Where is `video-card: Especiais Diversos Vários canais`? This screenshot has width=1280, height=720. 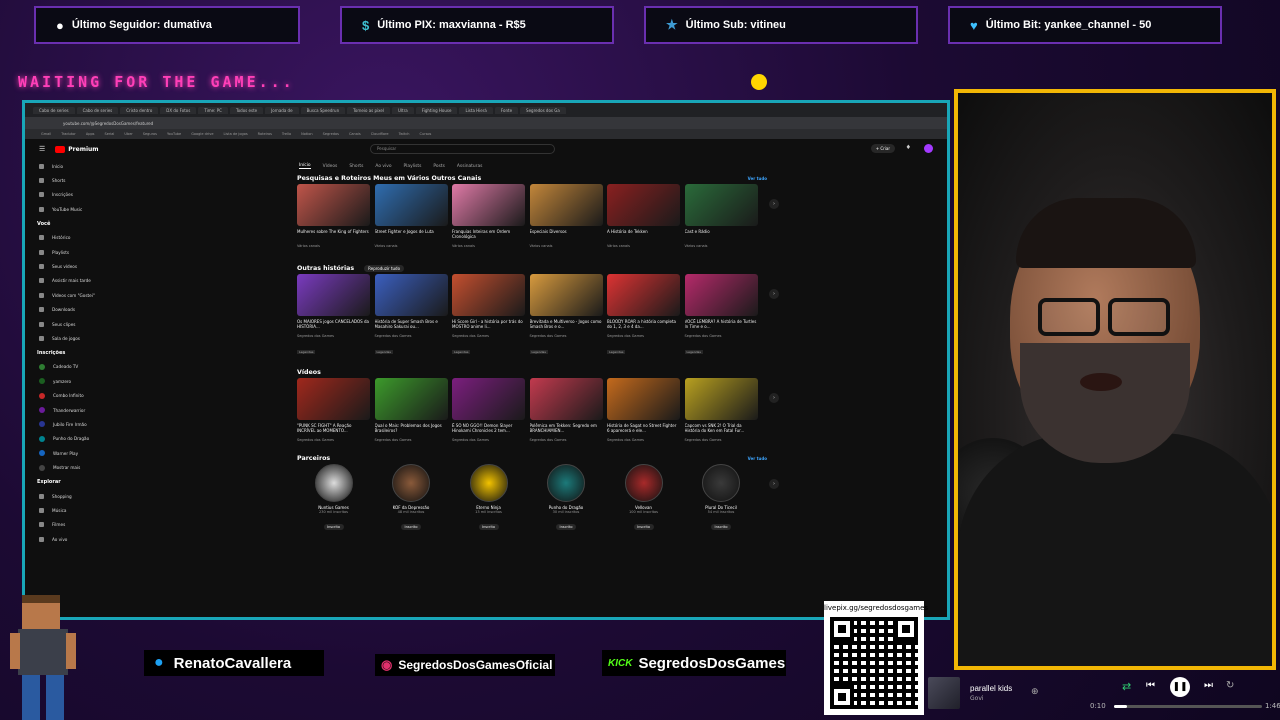 video-card: Especiais Diversos Vários canais is located at coordinates (566, 216).